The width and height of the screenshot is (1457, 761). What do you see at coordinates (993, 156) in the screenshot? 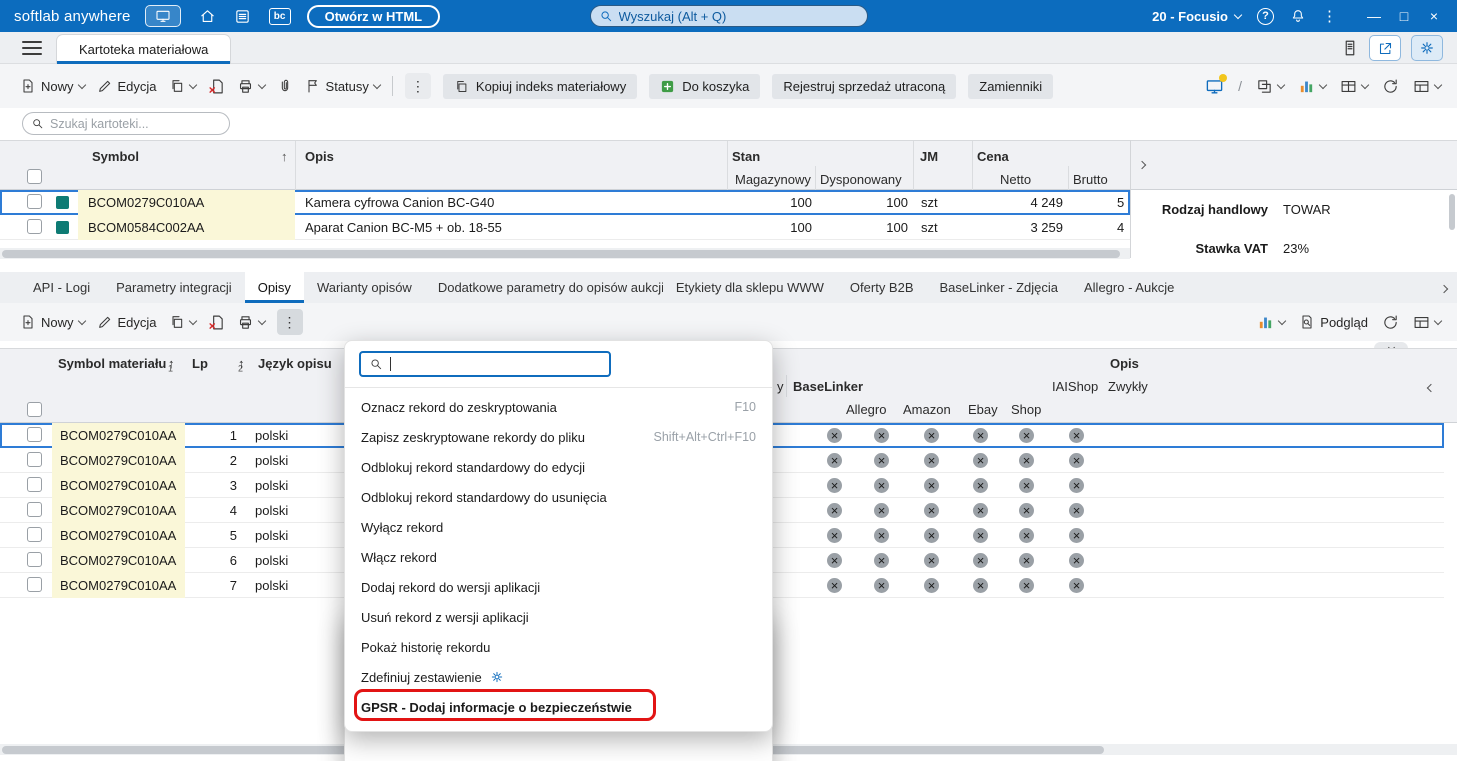
I see `col-cena: Cena` at bounding box center [993, 156].